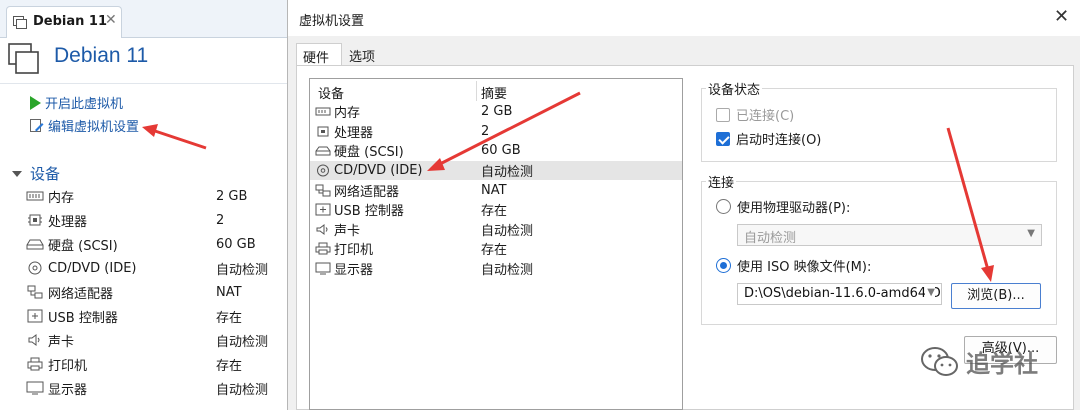  What do you see at coordinates (367, 192) in the screenshot?
I see `hw-name: 网络适配器` at bounding box center [367, 192].